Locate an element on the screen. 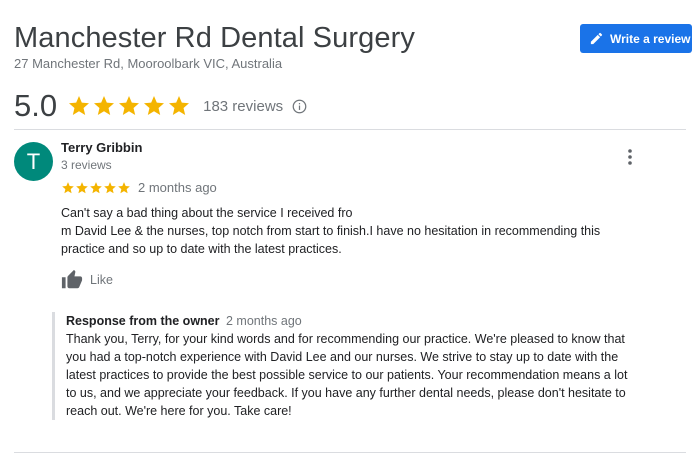 Image resolution: width=700 pixels, height=457 pixels. review-date: 2 months ago is located at coordinates (177, 187).